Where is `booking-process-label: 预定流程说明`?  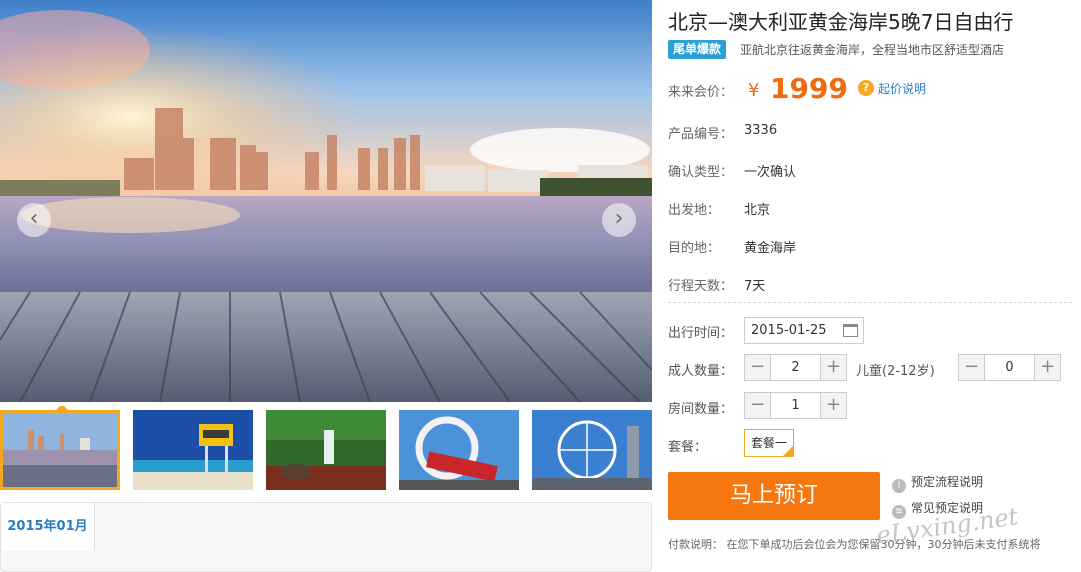 booking-process-label: 预定流程说明 is located at coordinates (947, 482).